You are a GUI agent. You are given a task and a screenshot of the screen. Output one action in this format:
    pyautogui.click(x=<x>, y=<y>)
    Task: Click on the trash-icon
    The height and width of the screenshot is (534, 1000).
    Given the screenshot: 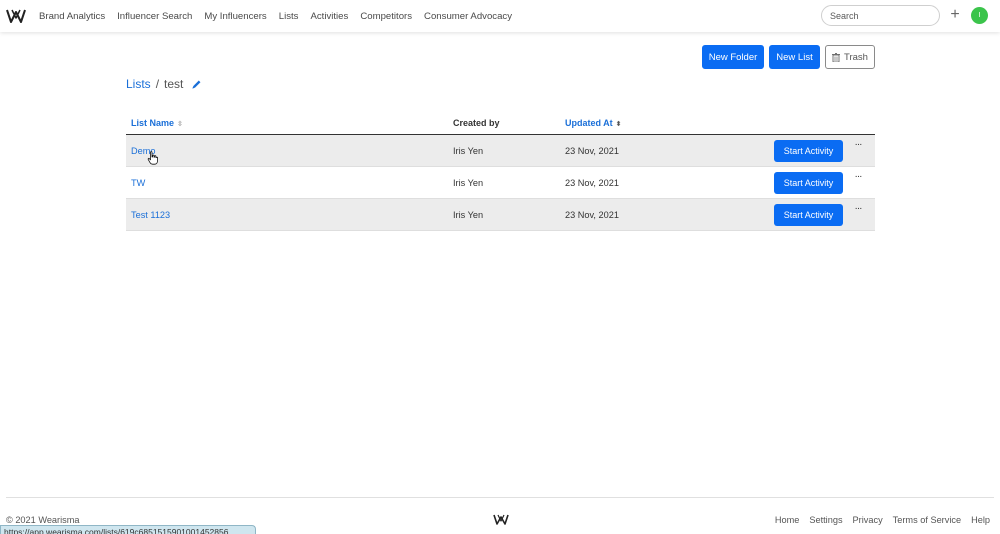 What is the action you would take?
    pyautogui.click(x=836, y=57)
    